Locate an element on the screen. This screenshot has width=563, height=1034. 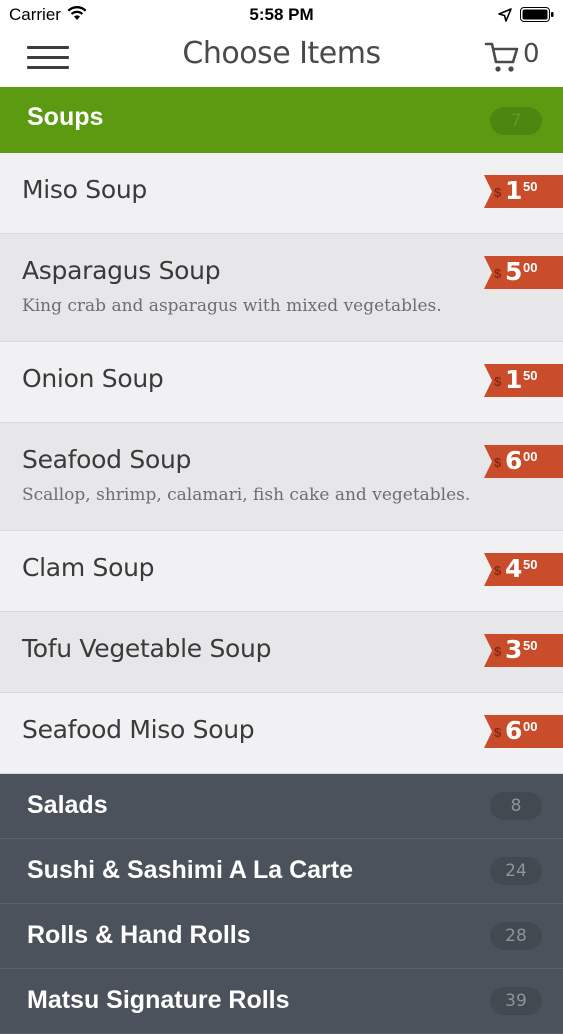
price-tag: $3 50 is located at coordinates (523, 650).